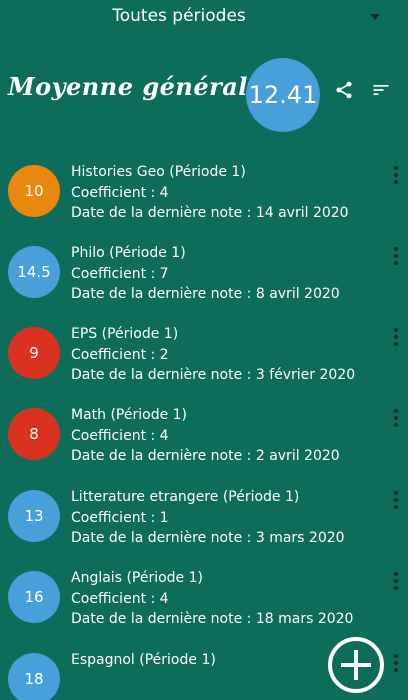  I want to click on subject-last-note-date: Date de la dernière note : 8 avril 2020, so click(205, 294).